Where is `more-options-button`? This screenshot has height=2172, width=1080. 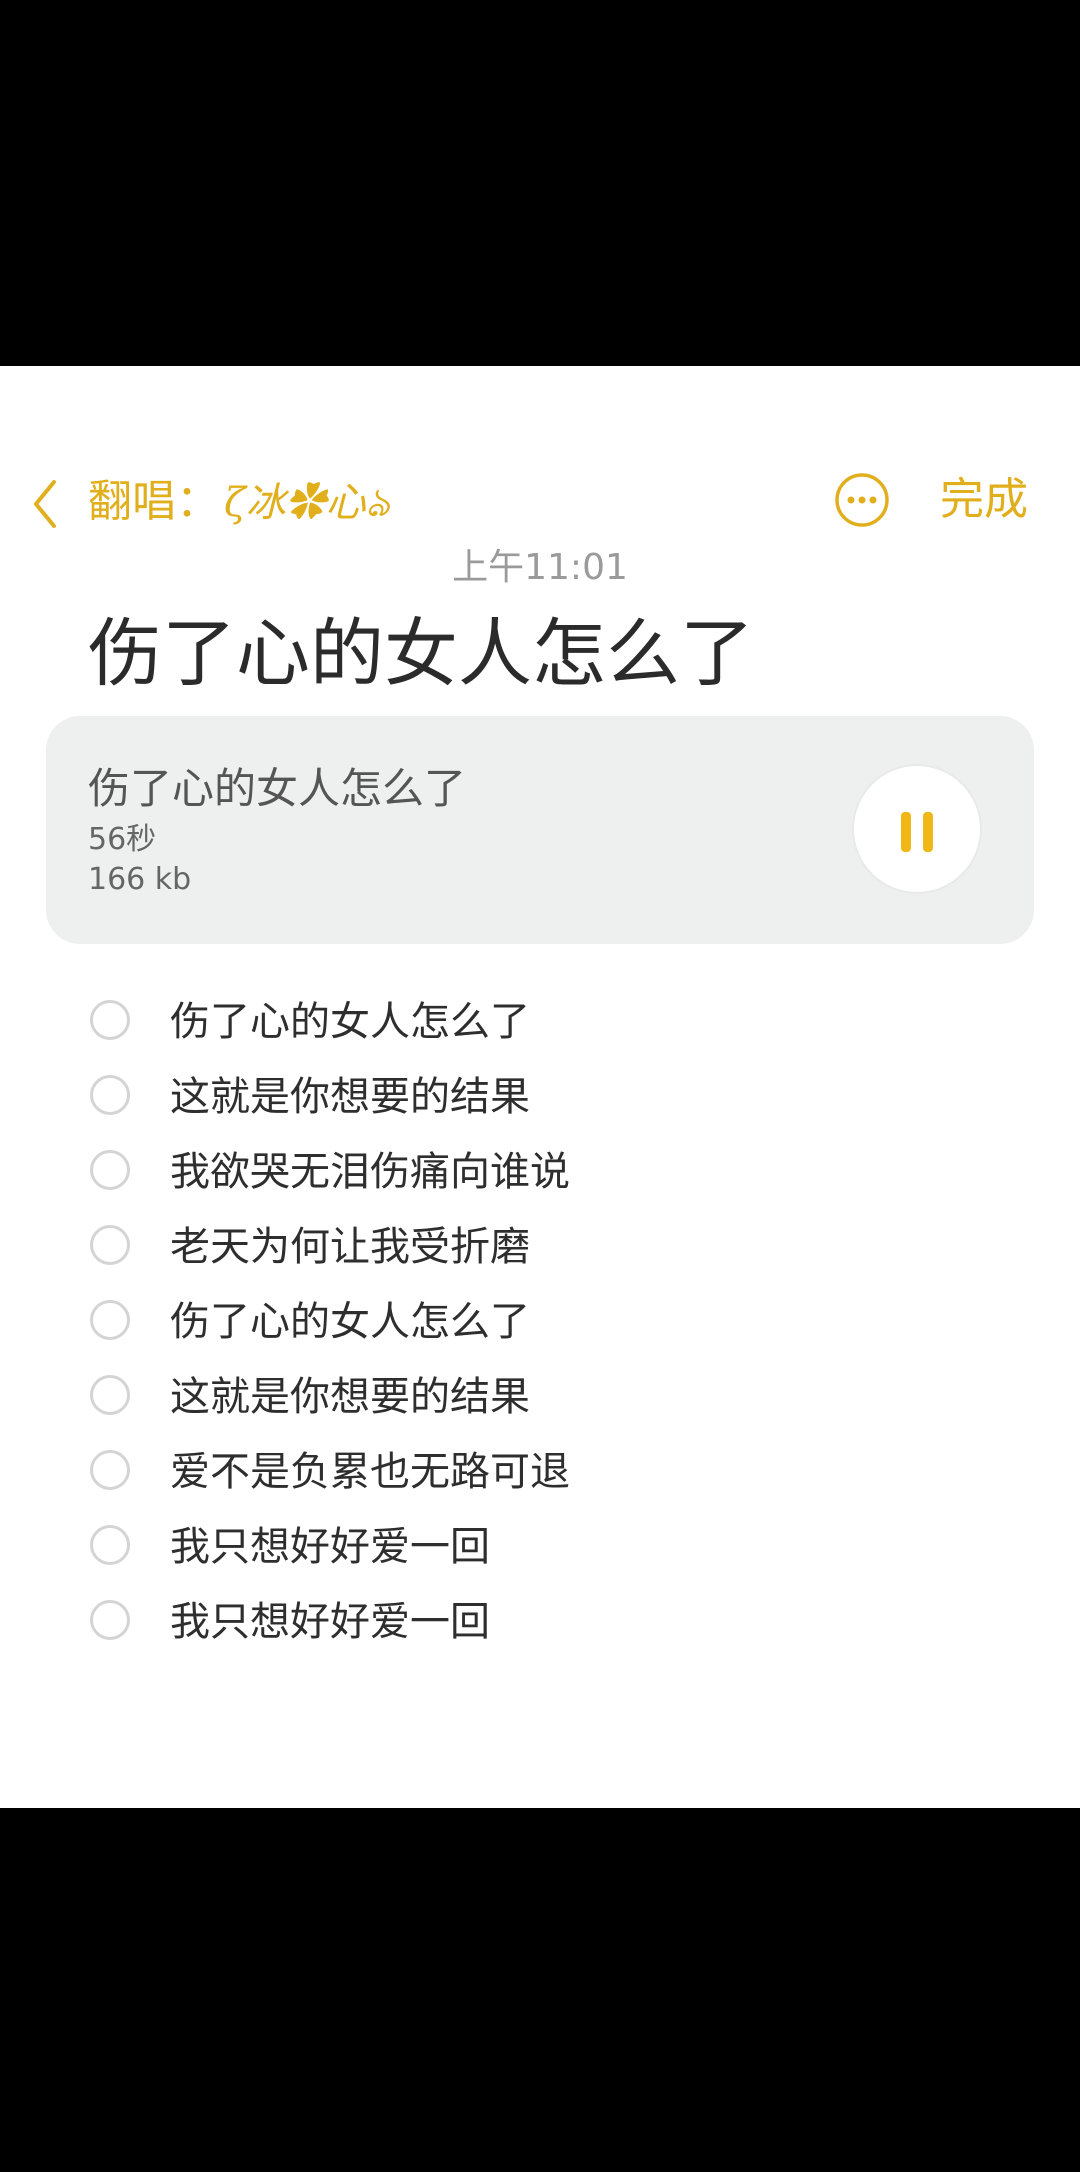 more-options-button is located at coordinates (862, 500).